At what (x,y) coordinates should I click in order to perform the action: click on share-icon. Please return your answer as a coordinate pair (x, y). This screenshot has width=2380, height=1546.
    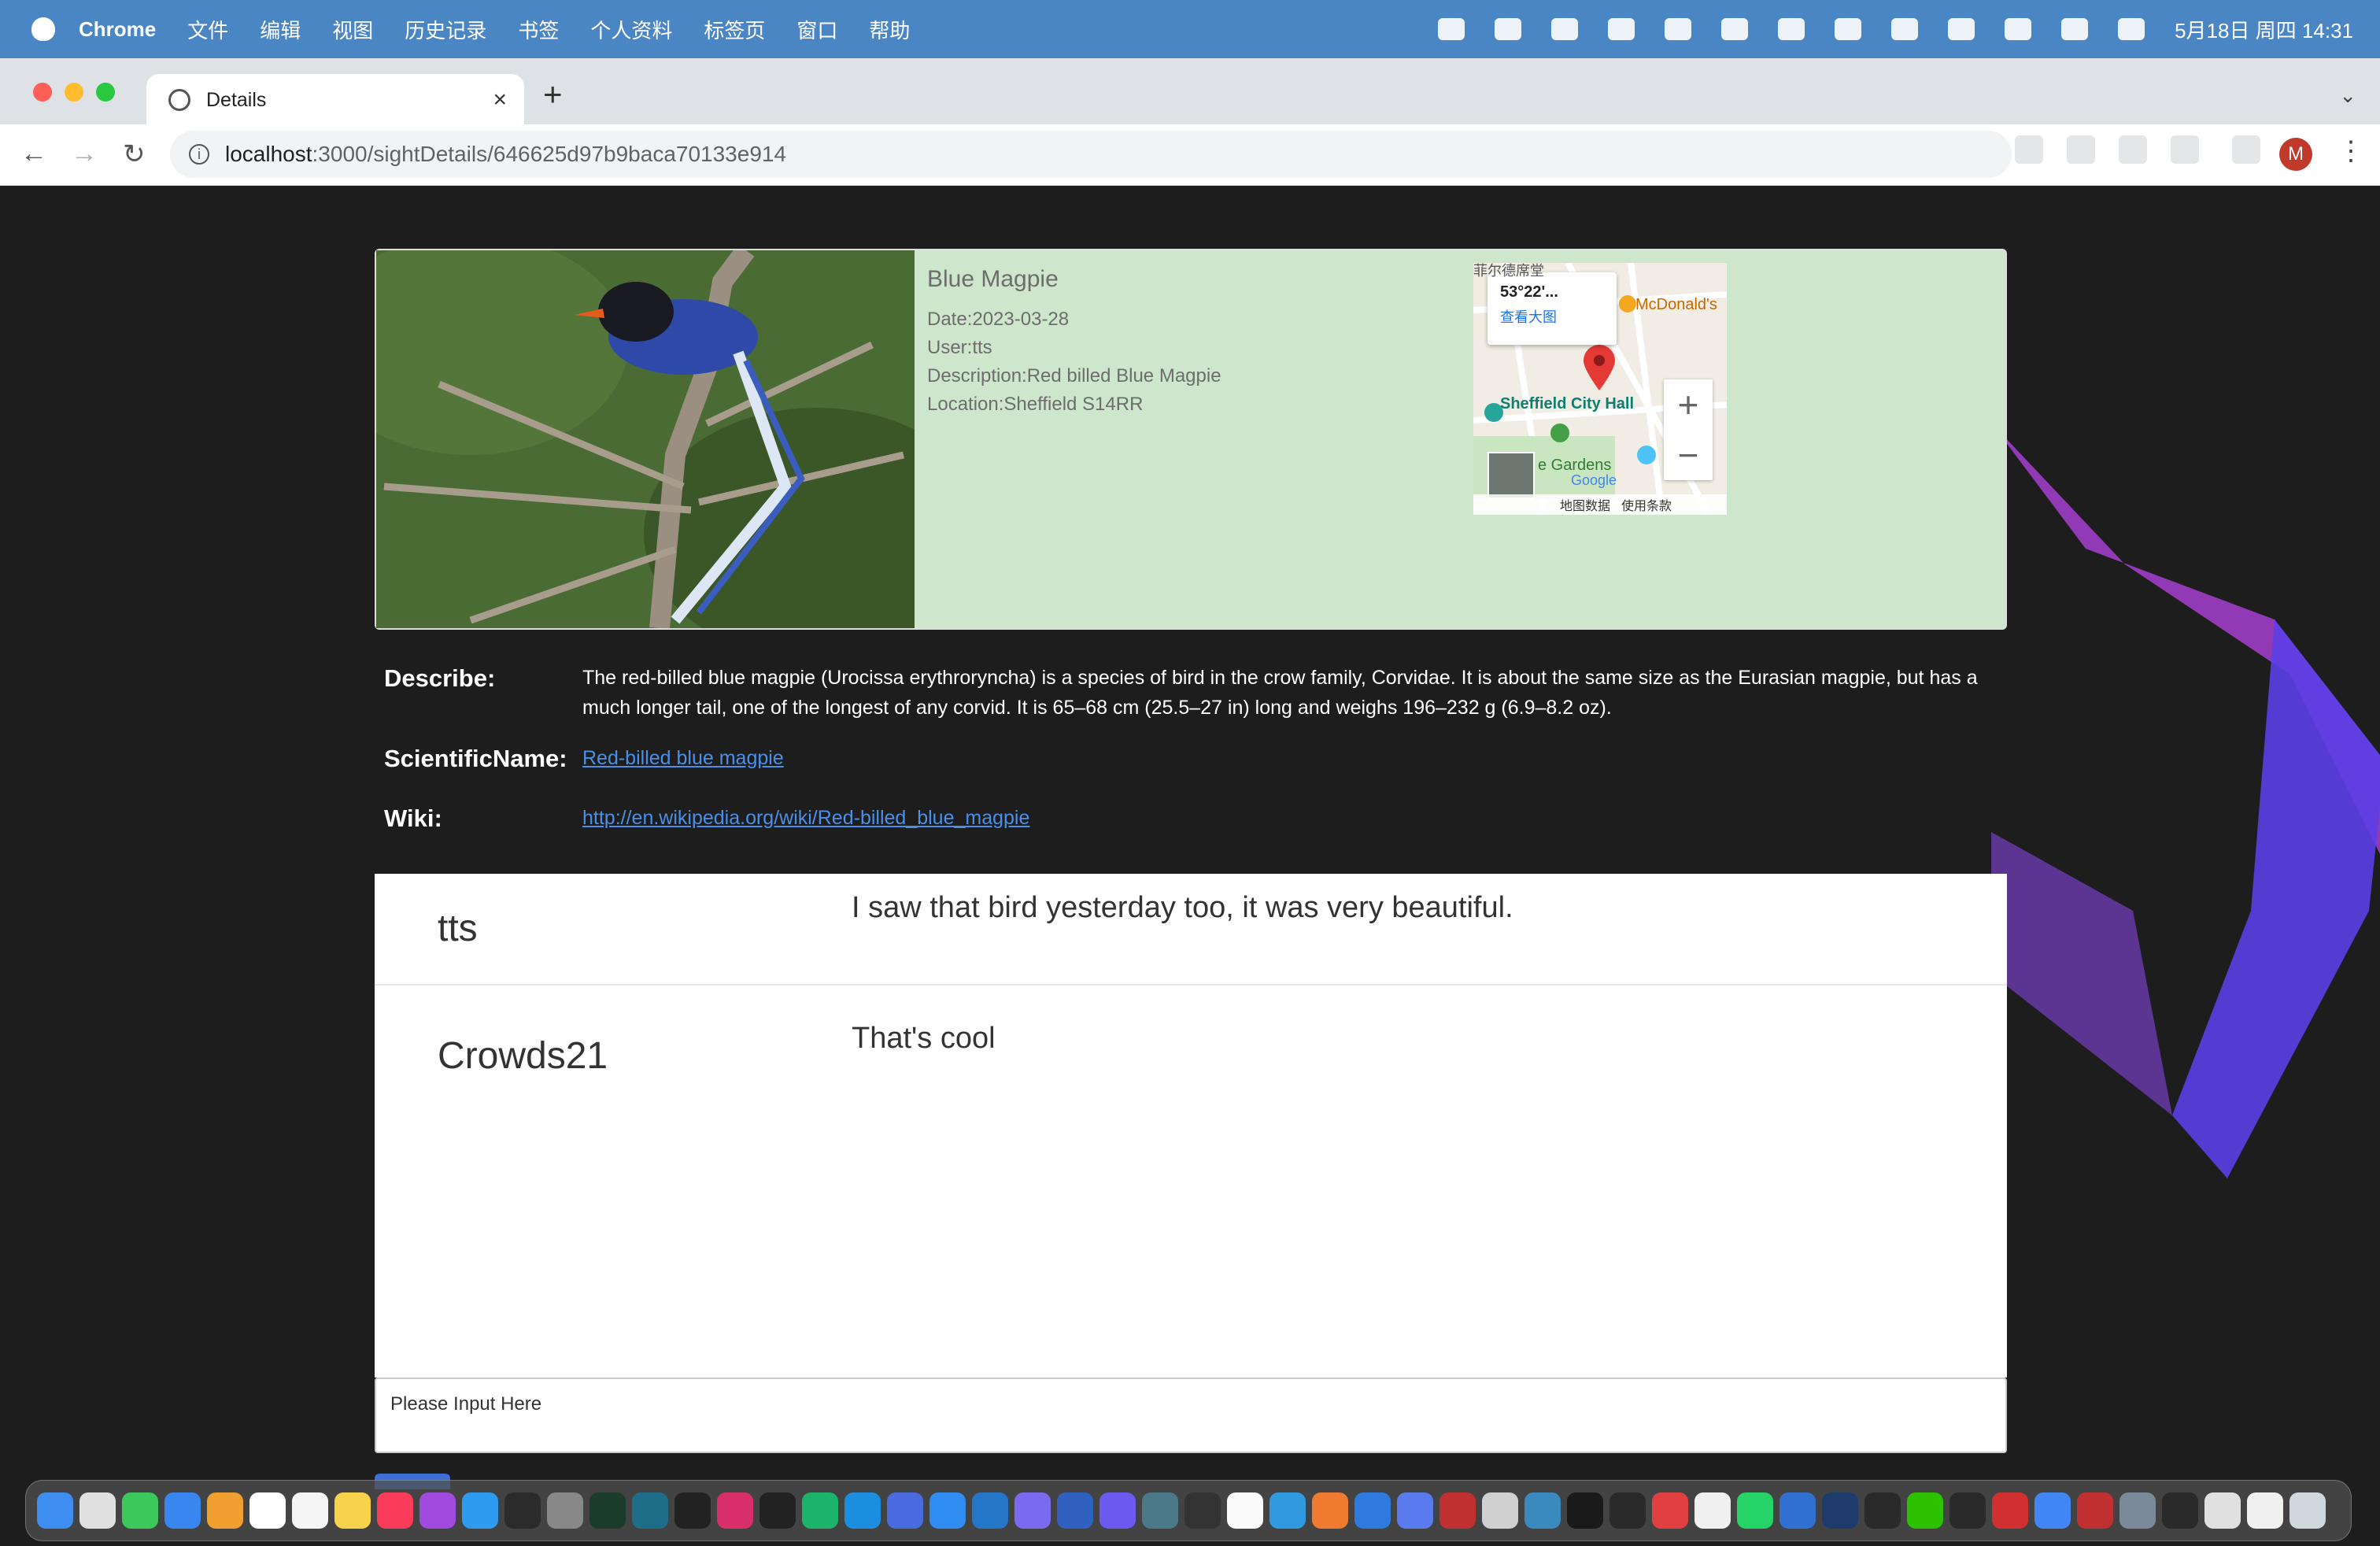
    Looking at the image, I should click on (2133, 150).